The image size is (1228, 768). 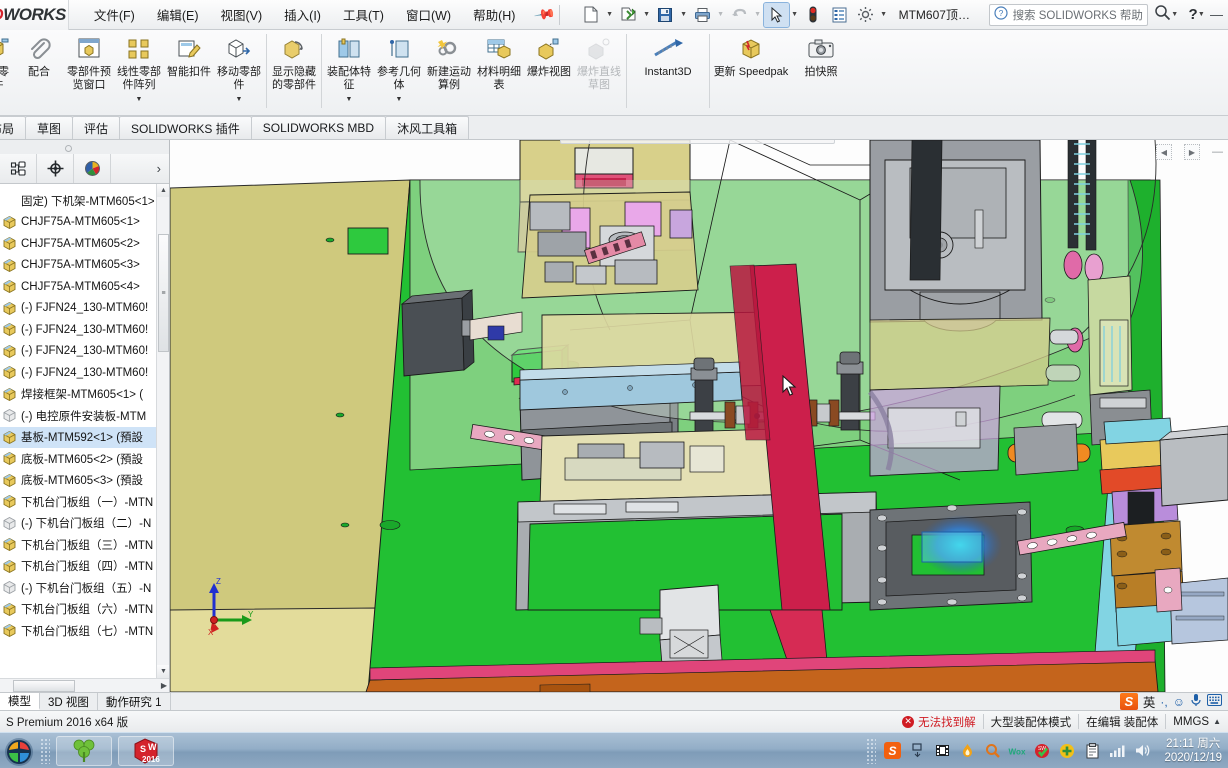 I want to click on menu-insert: 插入(I), so click(x=302, y=14).